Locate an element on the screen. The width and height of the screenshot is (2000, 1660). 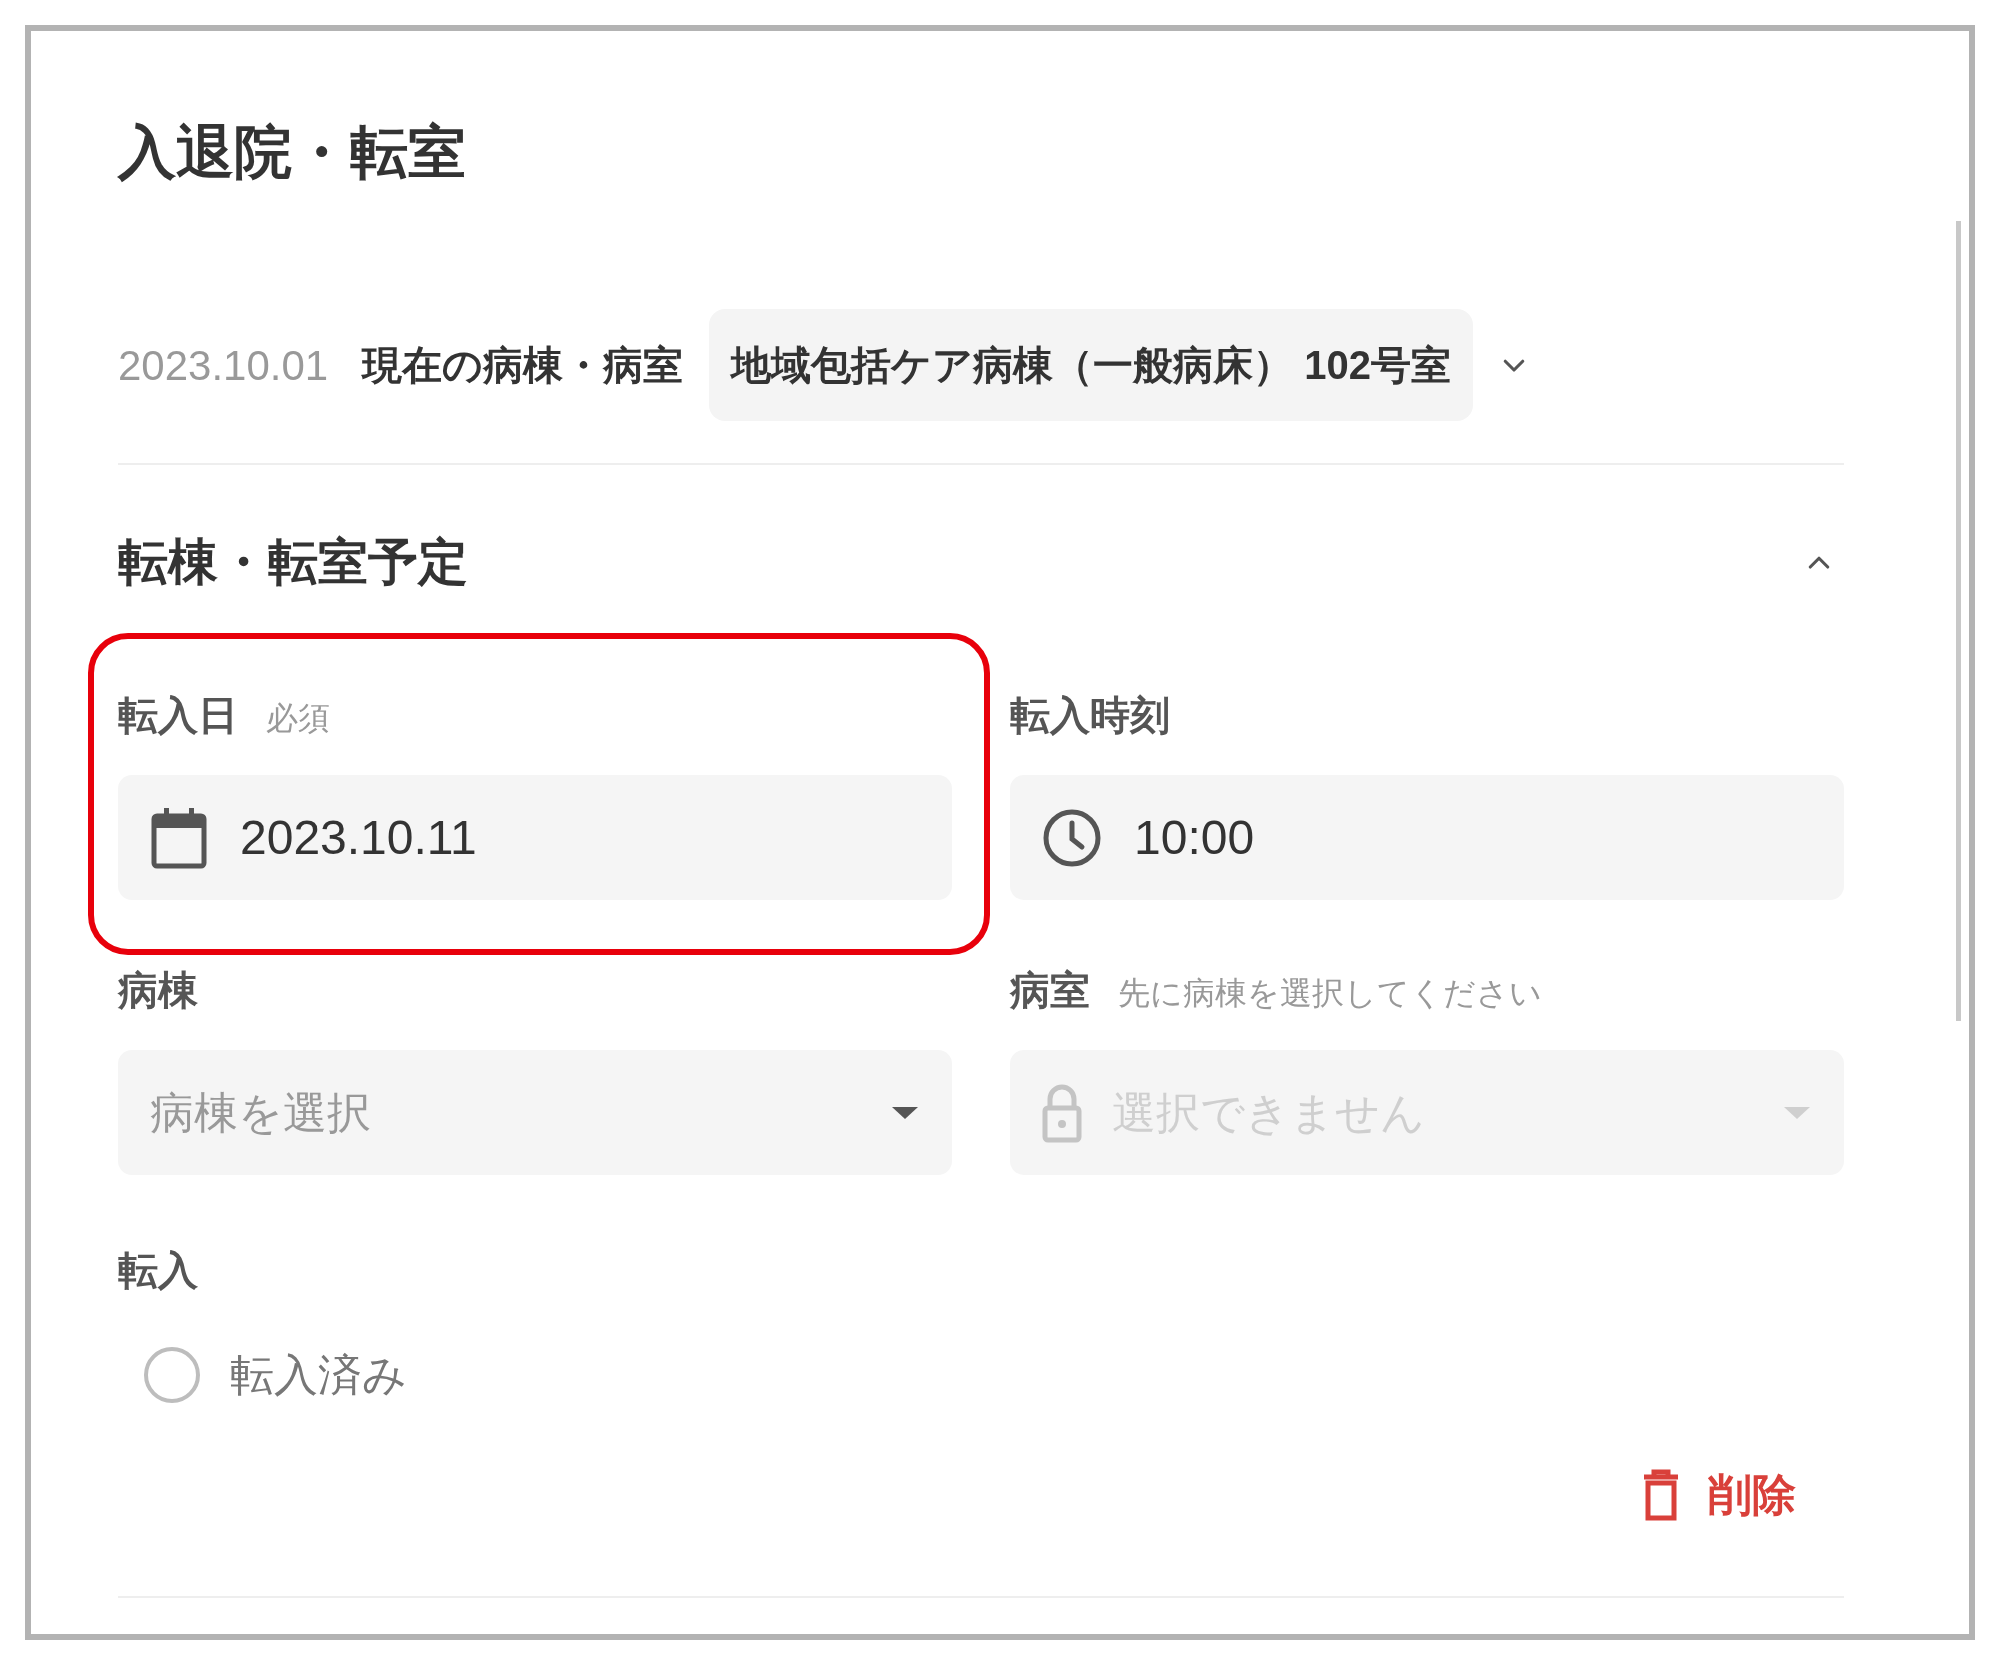
lock-icon is located at coordinates (1062, 1112).